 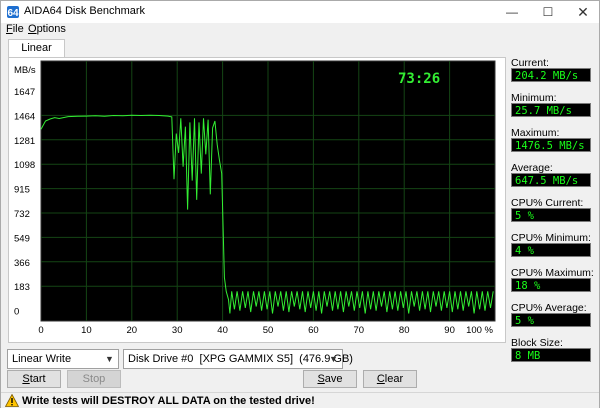 I want to click on y-tick-label: 183, so click(x=22, y=287).